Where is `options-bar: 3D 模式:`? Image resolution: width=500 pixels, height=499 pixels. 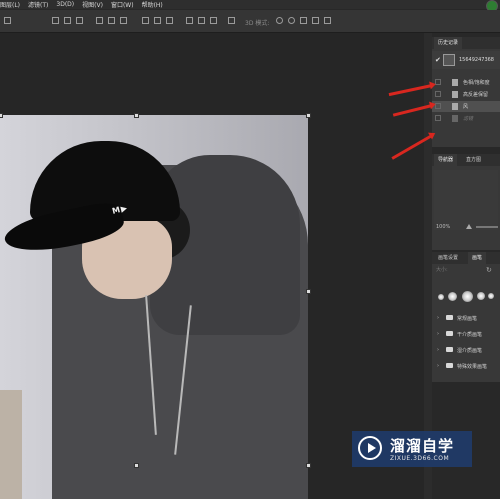 options-bar: 3D 模式: is located at coordinates (250, 21).